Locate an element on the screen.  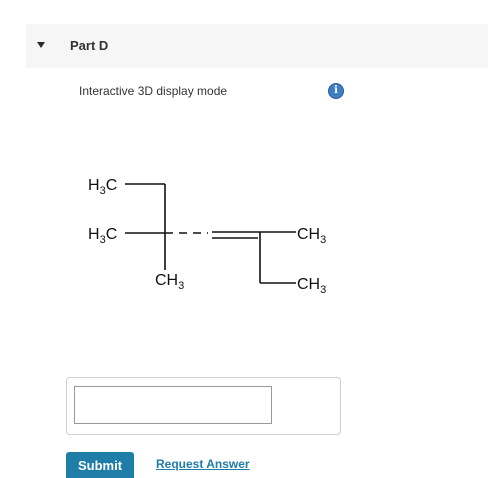
answer-container is located at coordinates (203, 406).